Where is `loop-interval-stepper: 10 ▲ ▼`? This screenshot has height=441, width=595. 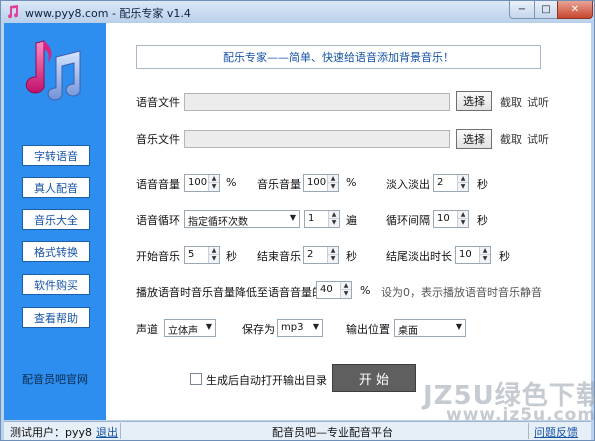
loop-interval-stepper: 10 ▲ ▼ is located at coordinates (451, 219).